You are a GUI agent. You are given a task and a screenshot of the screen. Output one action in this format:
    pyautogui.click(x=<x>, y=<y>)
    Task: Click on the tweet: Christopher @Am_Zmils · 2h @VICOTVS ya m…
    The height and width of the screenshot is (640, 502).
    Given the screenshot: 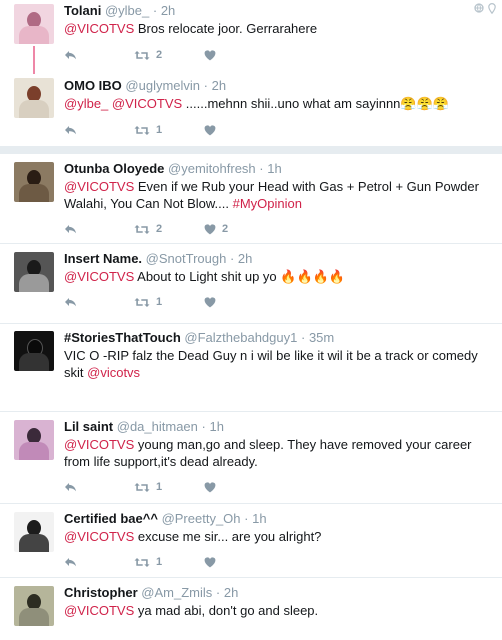 What is the action you would take?
    pyautogui.click(x=251, y=609)
    